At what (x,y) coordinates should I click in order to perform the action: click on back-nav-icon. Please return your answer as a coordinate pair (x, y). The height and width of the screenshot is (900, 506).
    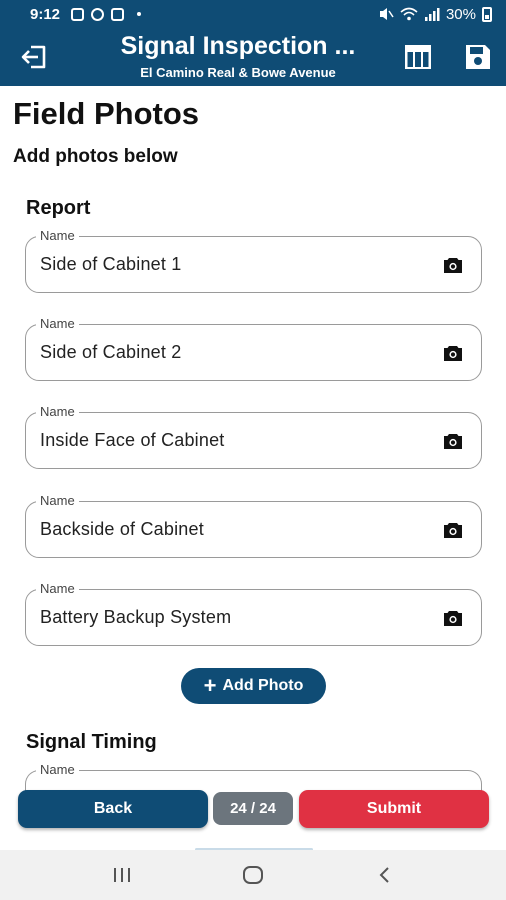
    Looking at the image, I should click on (385, 875).